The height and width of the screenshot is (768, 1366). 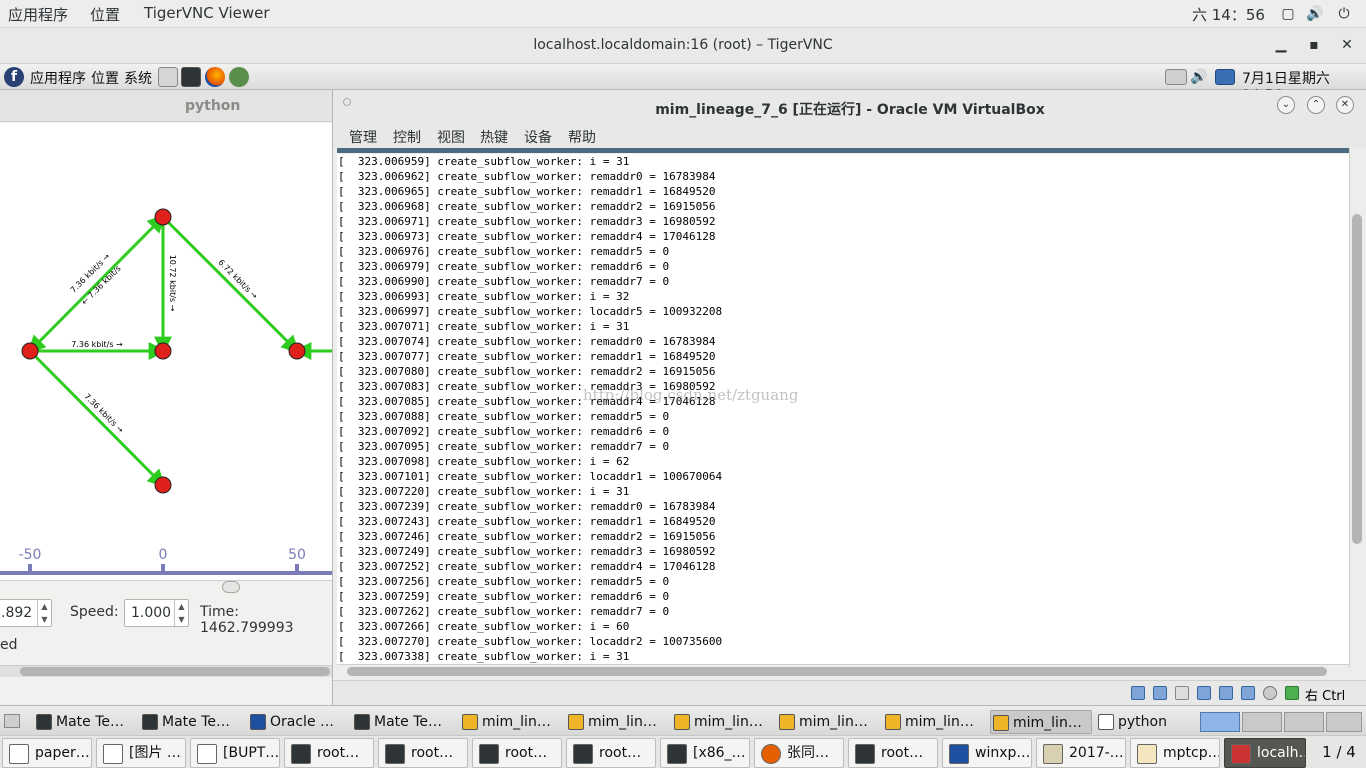 What do you see at coordinates (1270, 693) in the screenshot?
I see `cpu-icon` at bounding box center [1270, 693].